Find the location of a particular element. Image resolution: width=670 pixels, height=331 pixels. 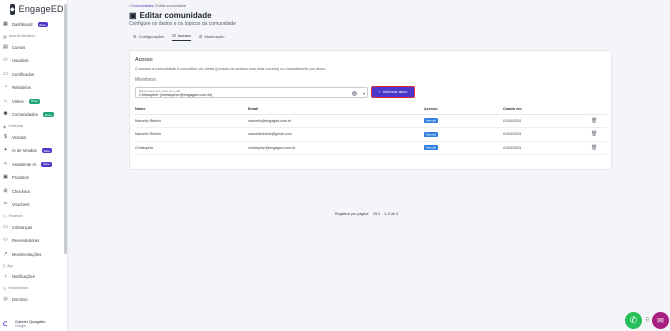

whatsapp-button: ✆ is located at coordinates (633, 320).